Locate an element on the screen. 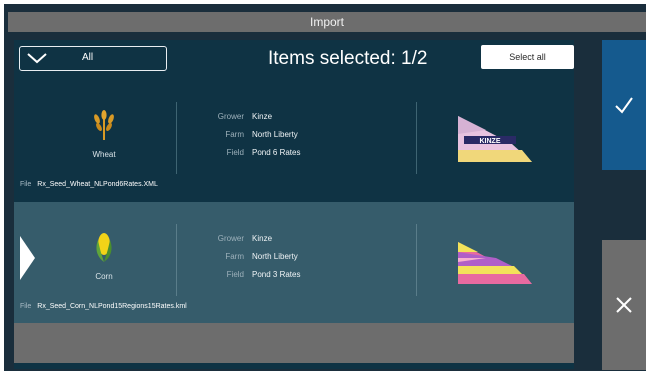  filter-dropdown: All is located at coordinates (93, 58).